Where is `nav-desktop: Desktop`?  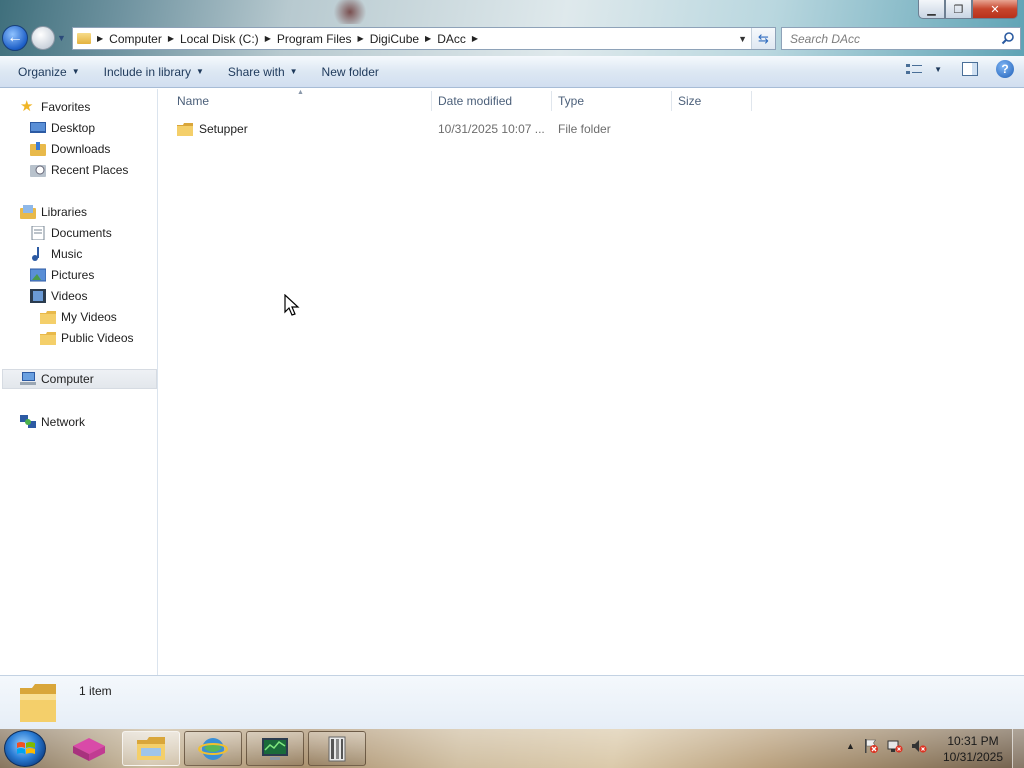
nav-desktop: Desktop is located at coordinates (62, 128).